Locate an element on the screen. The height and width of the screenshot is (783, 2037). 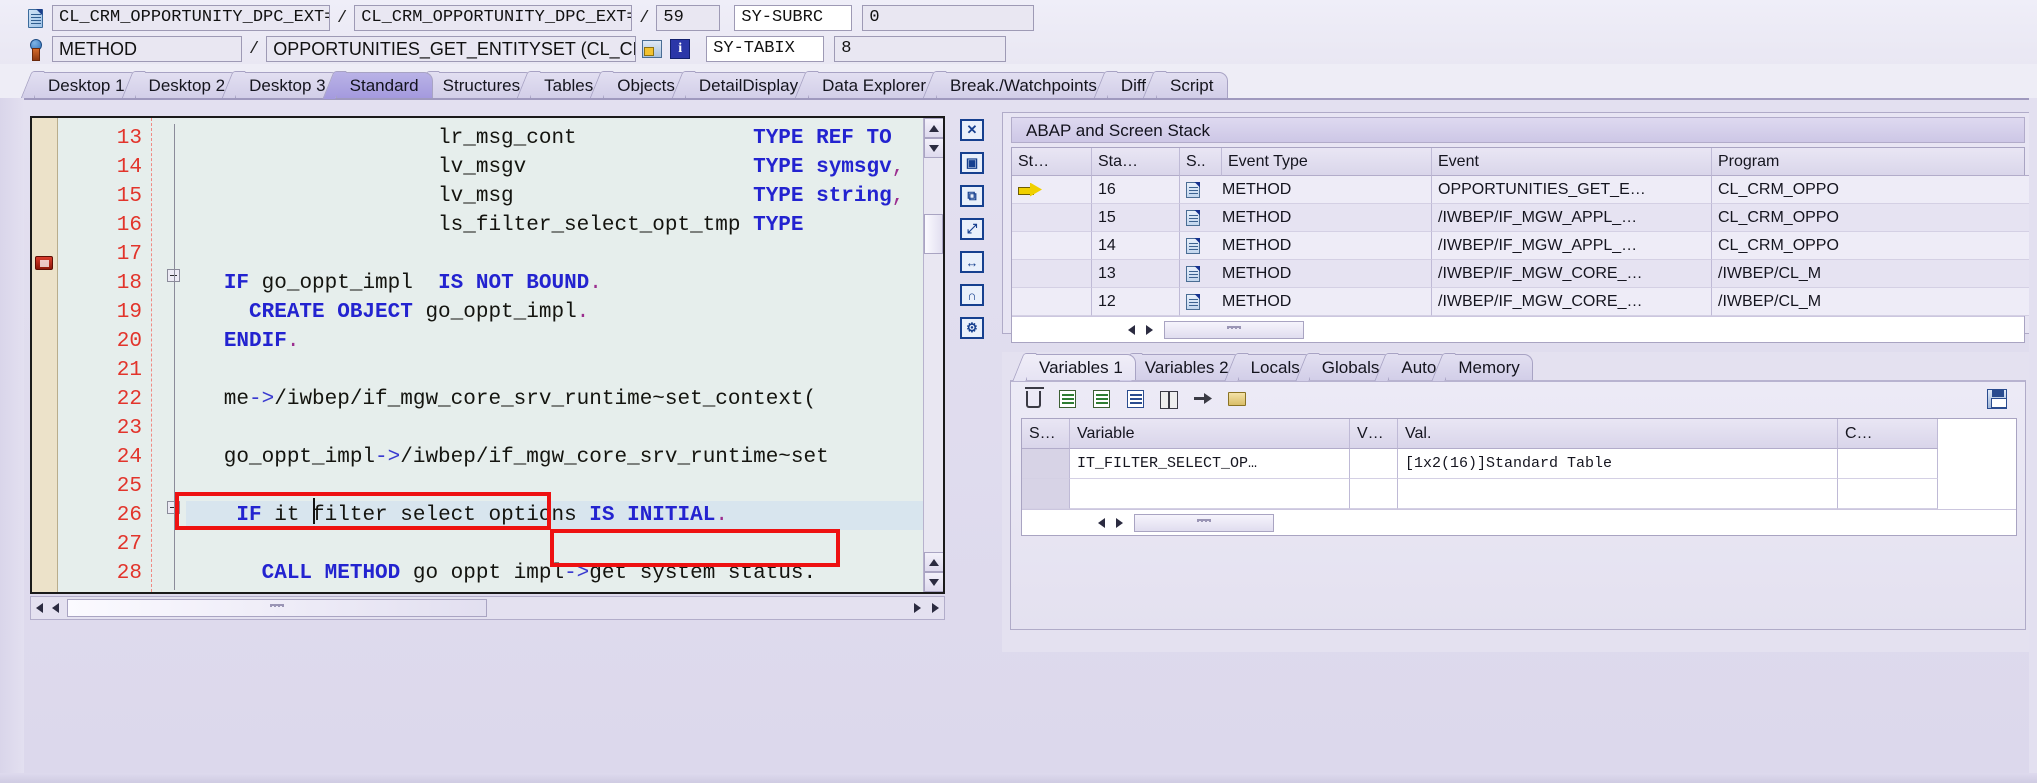
code-line: lv_msg TYPE string, is located at coordinates (564, 196).